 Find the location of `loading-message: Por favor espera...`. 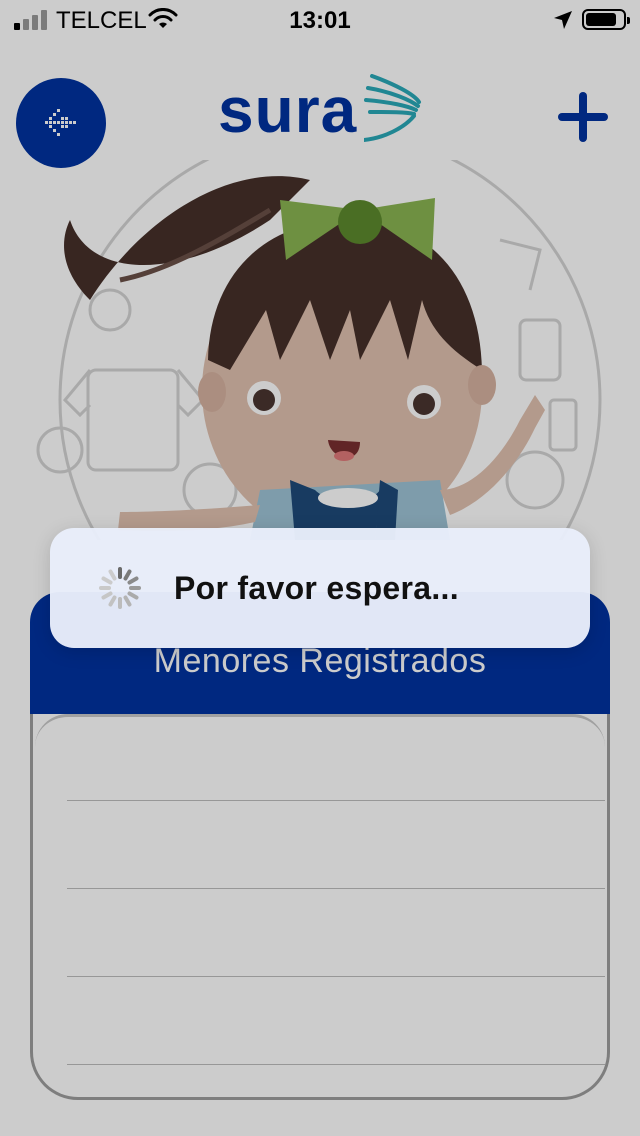

loading-message: Por favor espera... is located at coordinates (316, 588).